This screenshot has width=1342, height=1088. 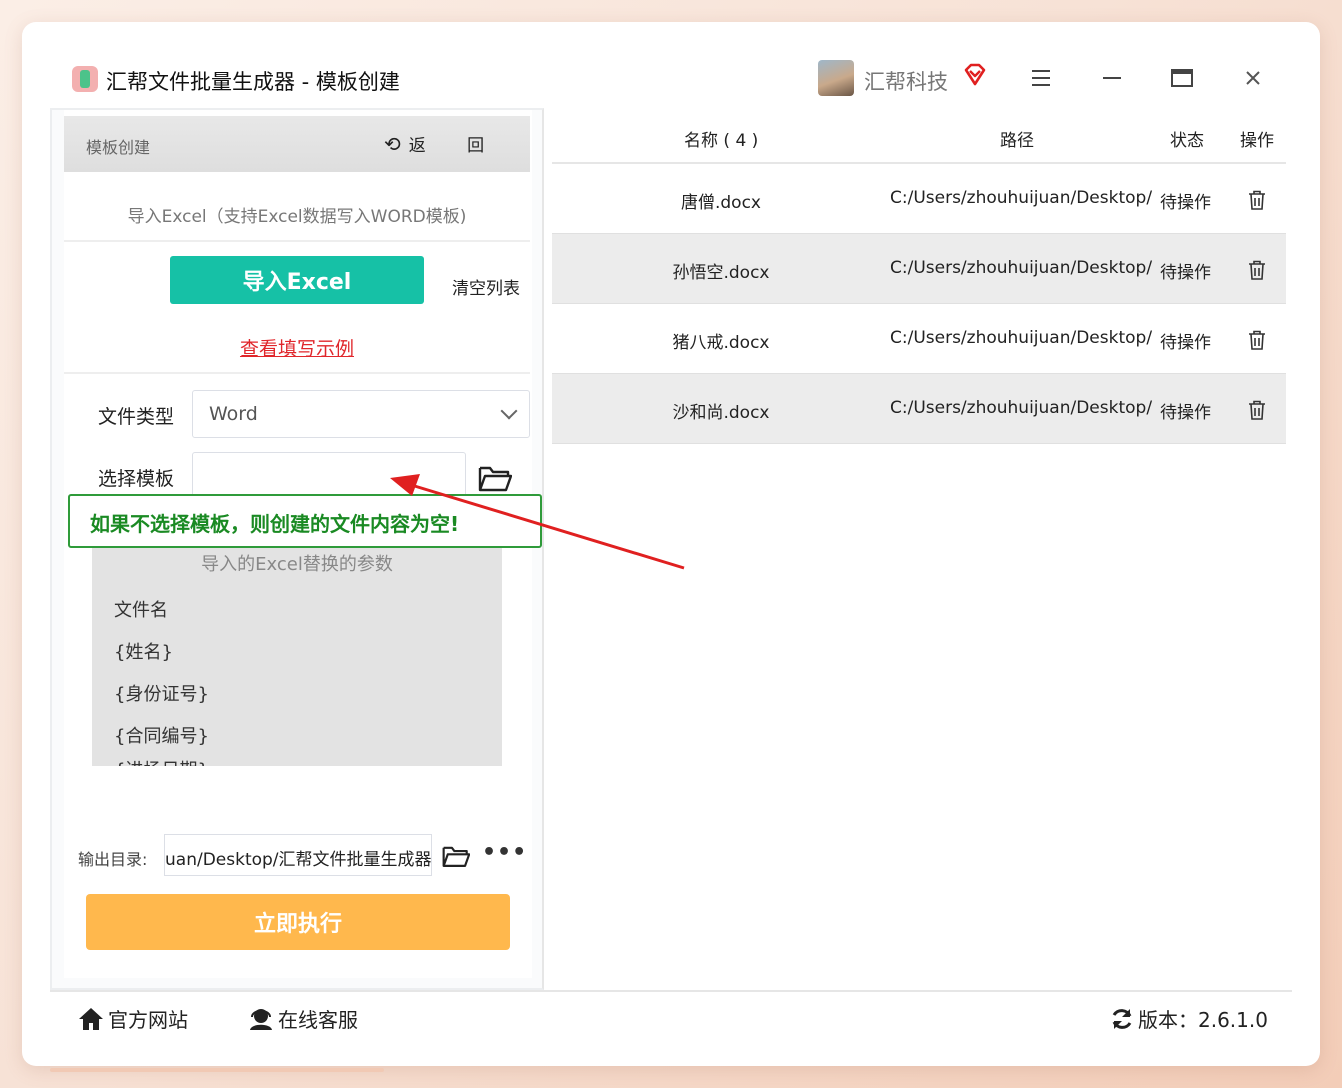 I want to click on import-description: 导入Excel（支持Excel数据写入WORD模板), so click(x=297, y=217).